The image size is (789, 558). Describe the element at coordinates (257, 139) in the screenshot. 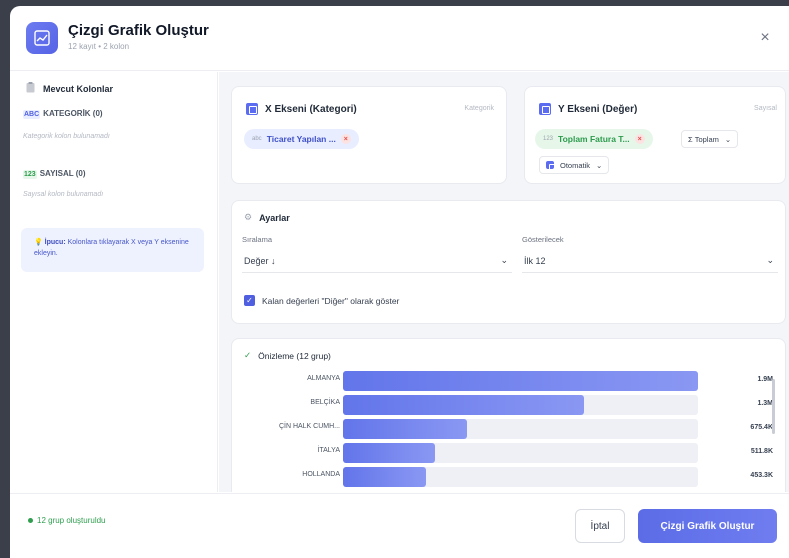

I see `chip-type-prefix: abc` at that location.